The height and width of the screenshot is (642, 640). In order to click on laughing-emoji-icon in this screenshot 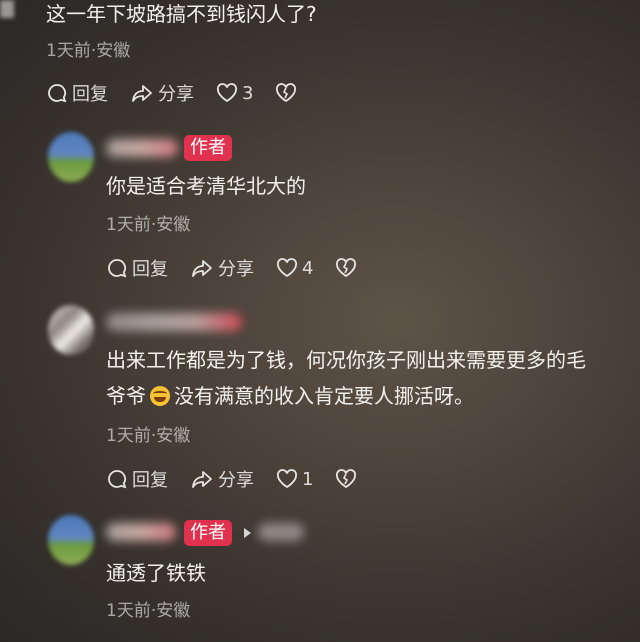, I will do `click(160, 396)`.